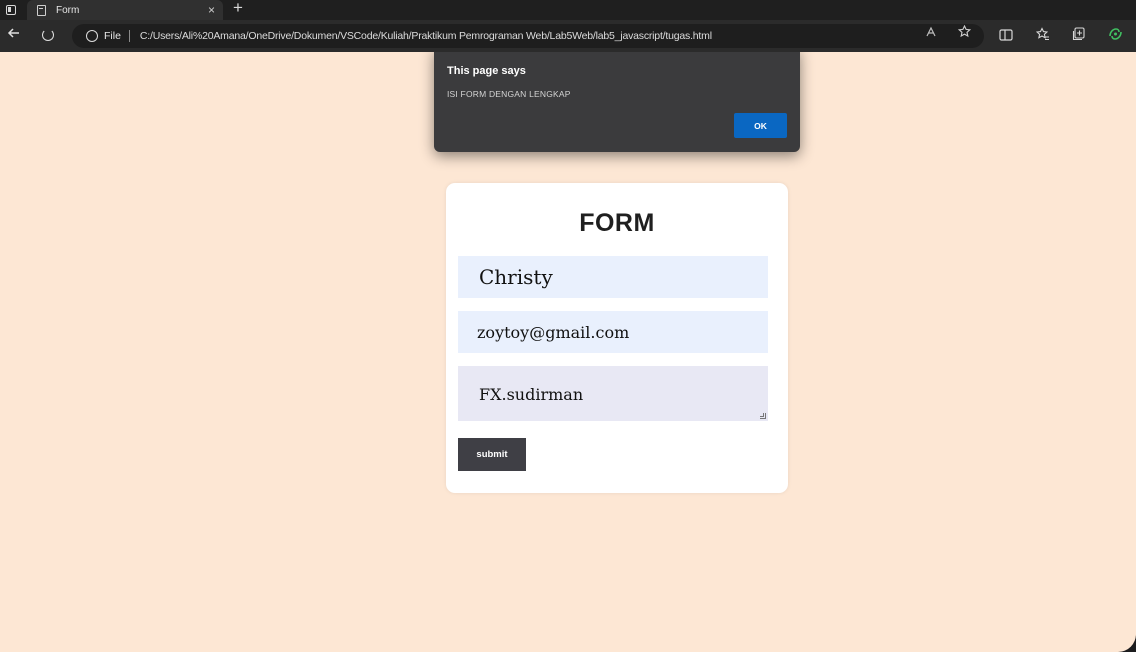  Describe the element at coordinates (1043, 36) in the screenshot. I see `favorites-icon` at that location.